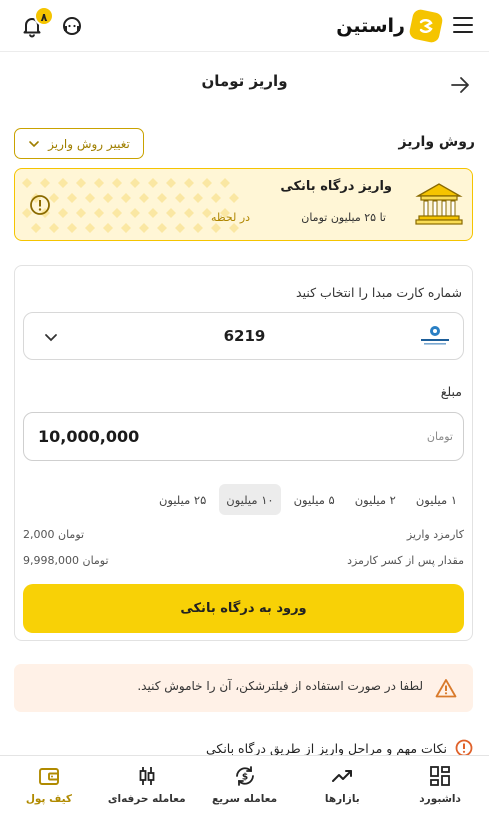  What do you see at coordinates (40, 205) in the screenshot?
I see `info-icon` at bounding box center [40, 205].